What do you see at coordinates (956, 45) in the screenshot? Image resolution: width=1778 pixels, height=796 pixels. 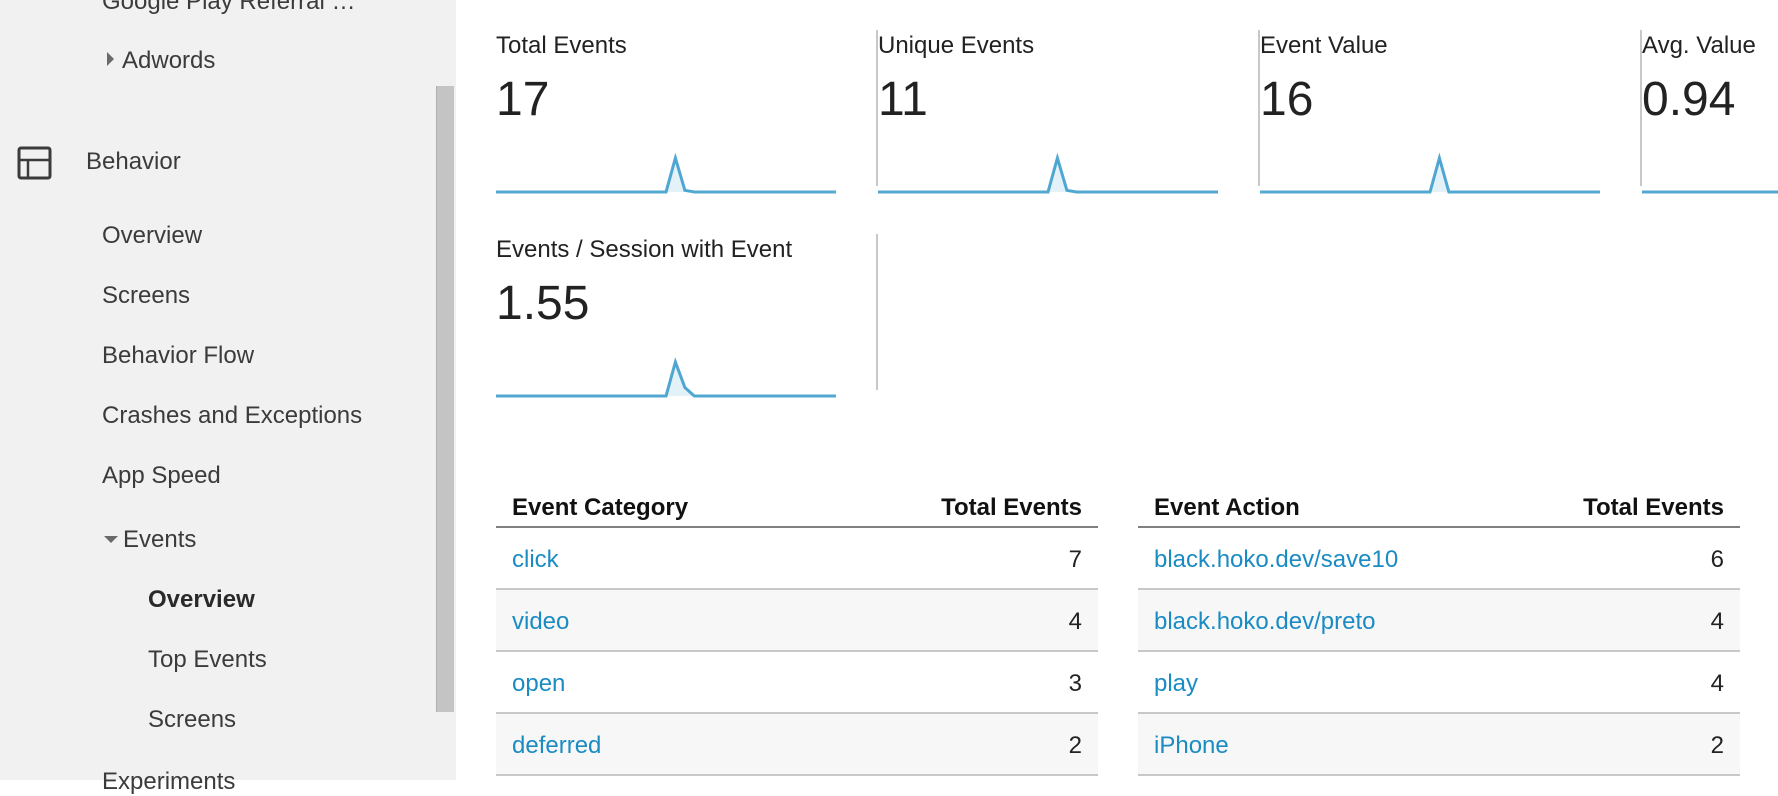 I see `kpi-label: Unique Events` at bounding box center [956, 45].